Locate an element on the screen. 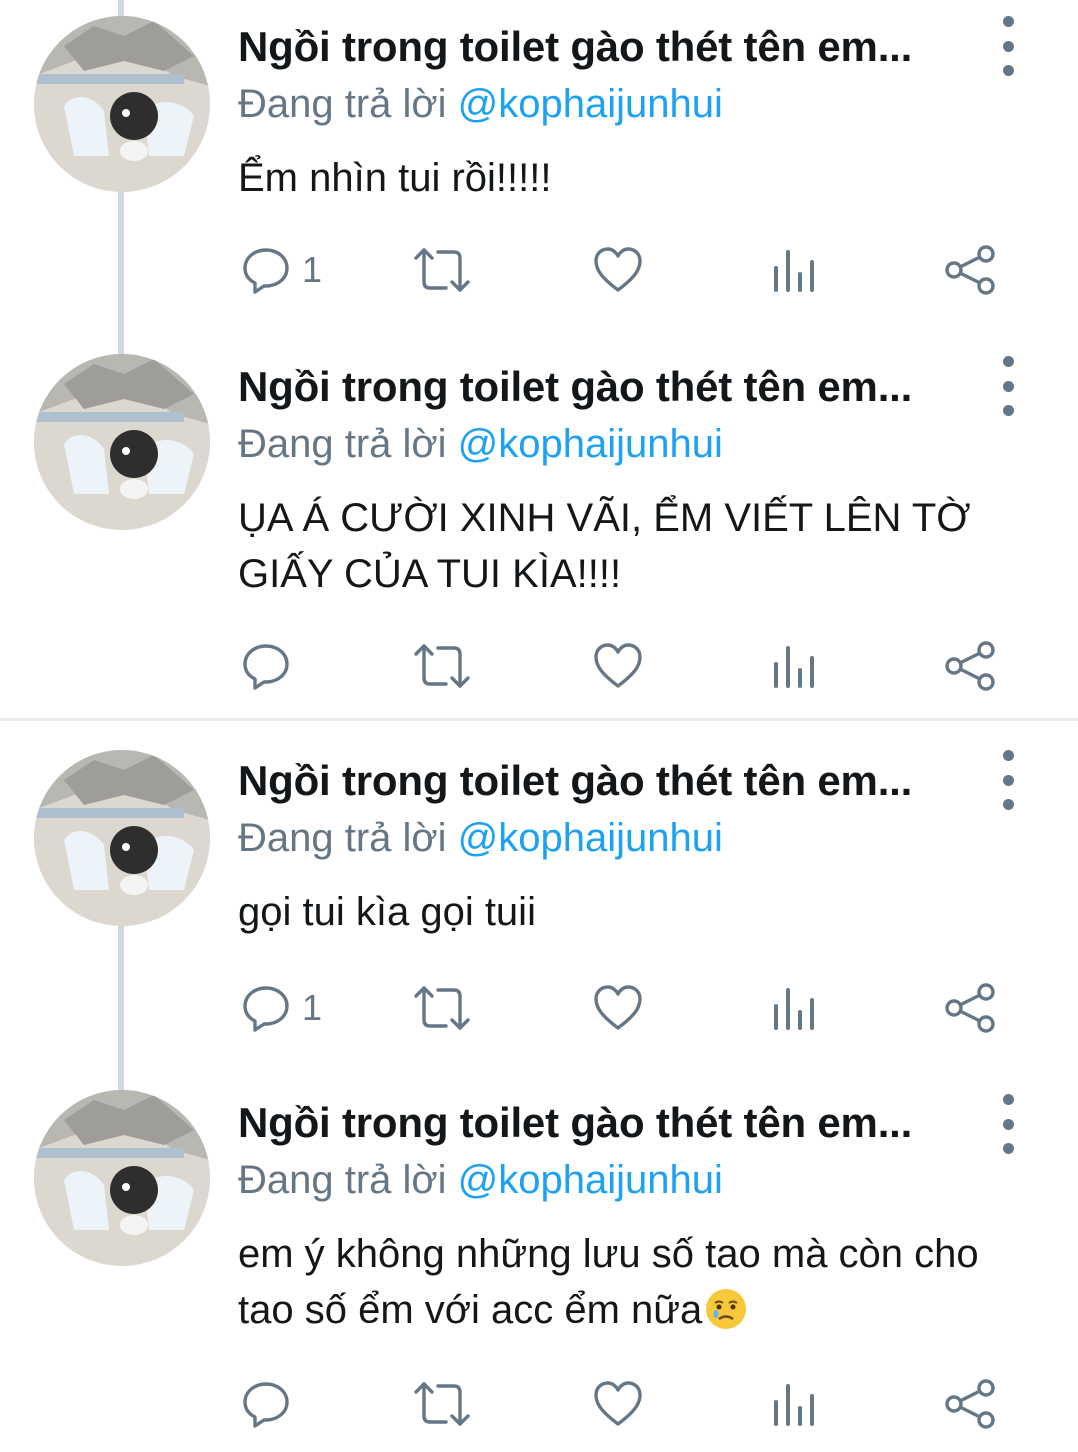 This screenshot has height=1452, width=1078. crying-face-icon is located at coordinates (726, 1309).